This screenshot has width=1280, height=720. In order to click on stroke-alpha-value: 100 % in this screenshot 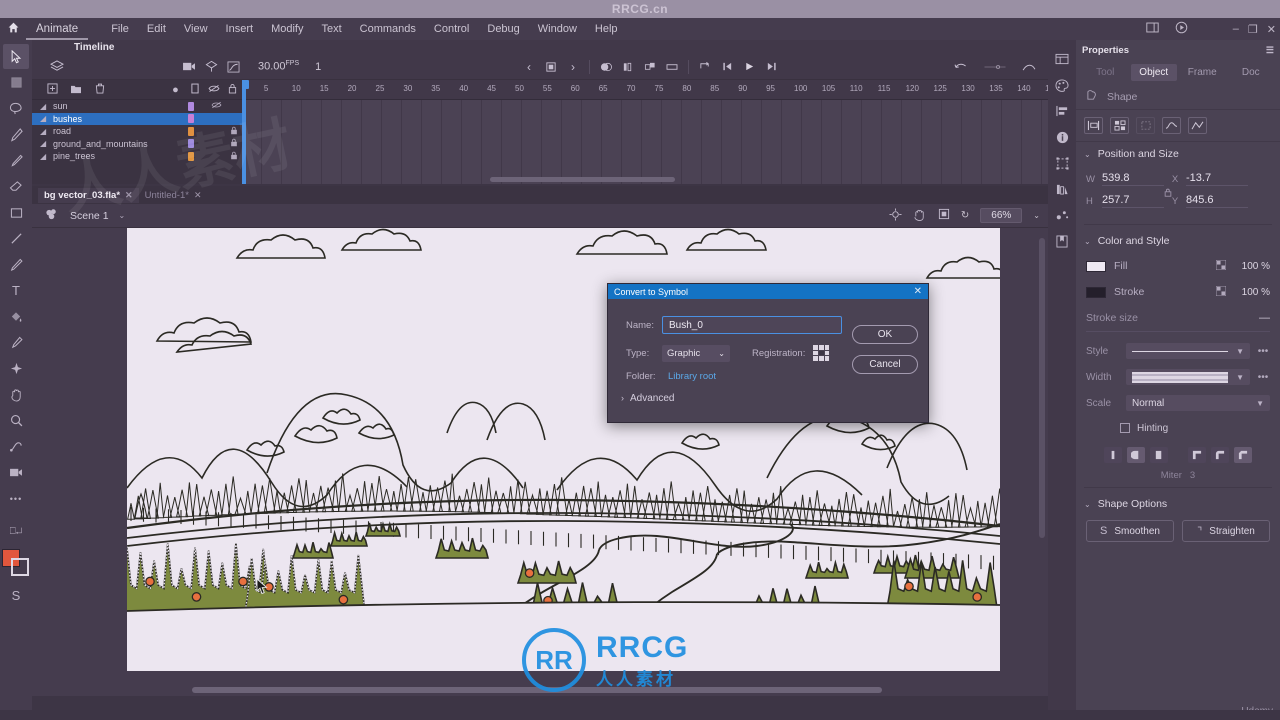, I will do `click(1252, 292)`.